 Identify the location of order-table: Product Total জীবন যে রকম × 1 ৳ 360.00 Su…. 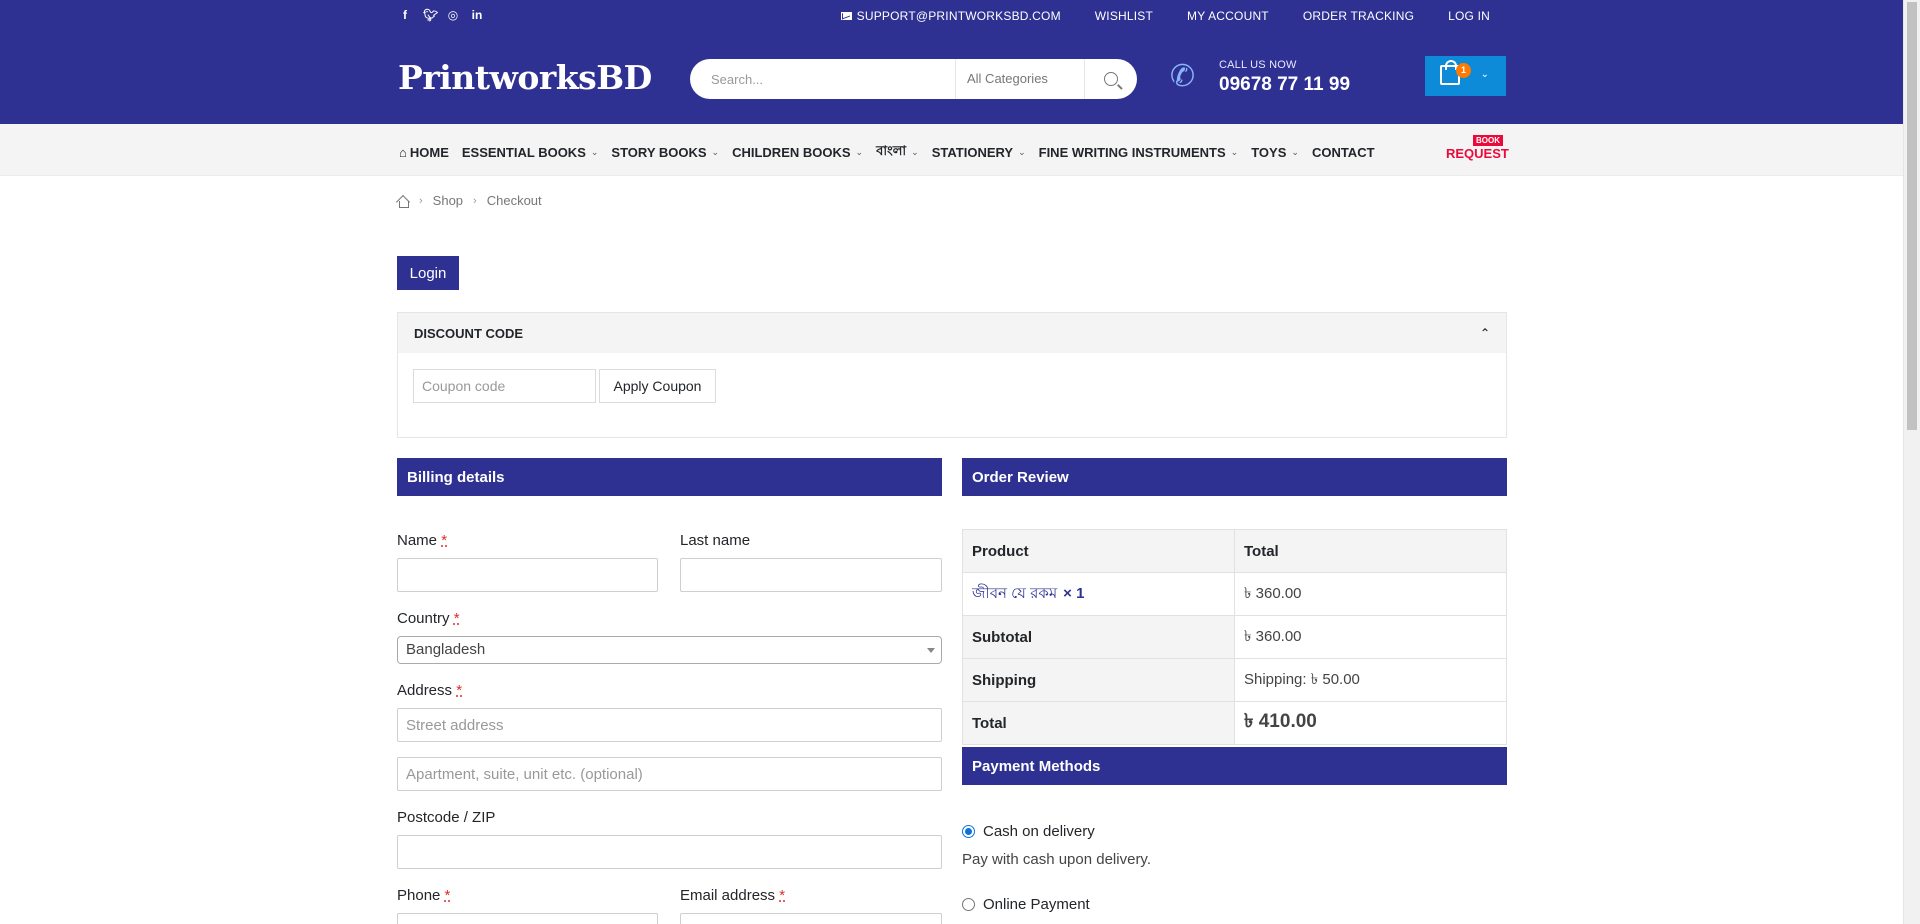
(1234, 637).